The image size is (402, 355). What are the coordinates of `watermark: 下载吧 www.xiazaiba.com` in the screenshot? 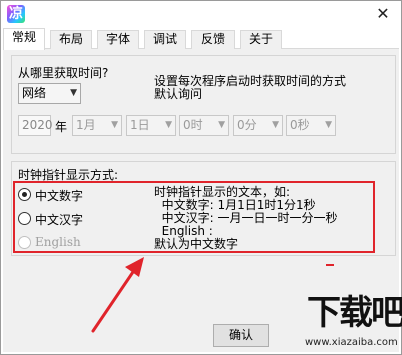 It's located at (351, 323).